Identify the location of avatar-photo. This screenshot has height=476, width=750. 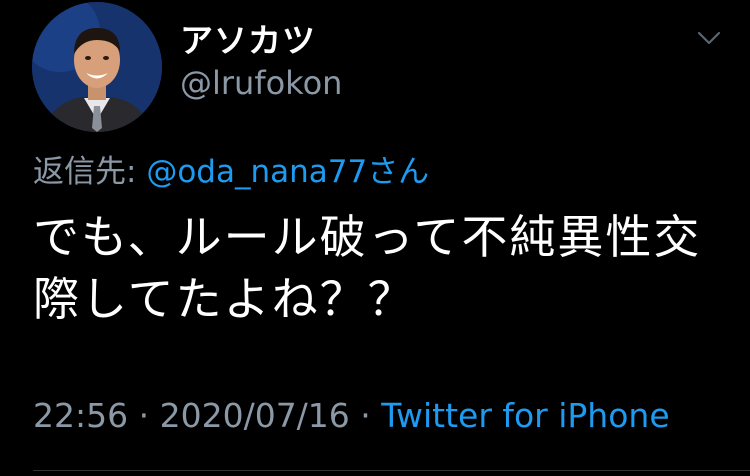
(97, 67).